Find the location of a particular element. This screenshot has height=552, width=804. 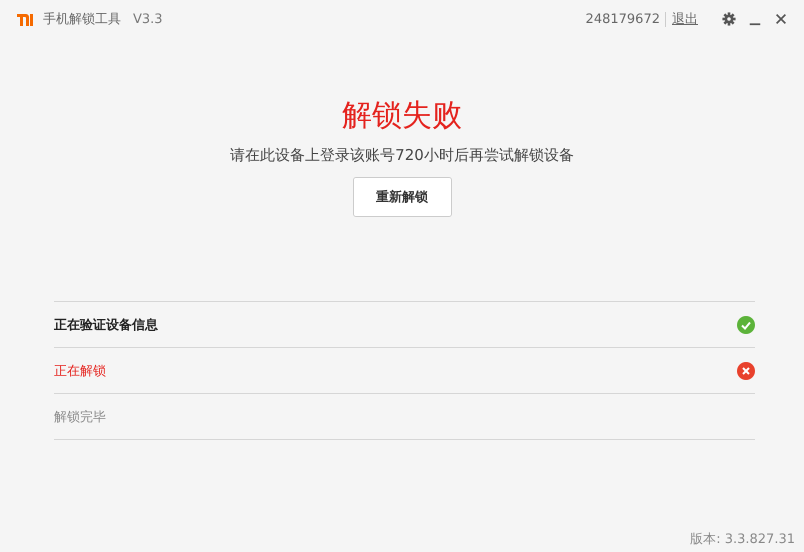

retry-button: 重新解锁 is located at coordinates (402, 197).